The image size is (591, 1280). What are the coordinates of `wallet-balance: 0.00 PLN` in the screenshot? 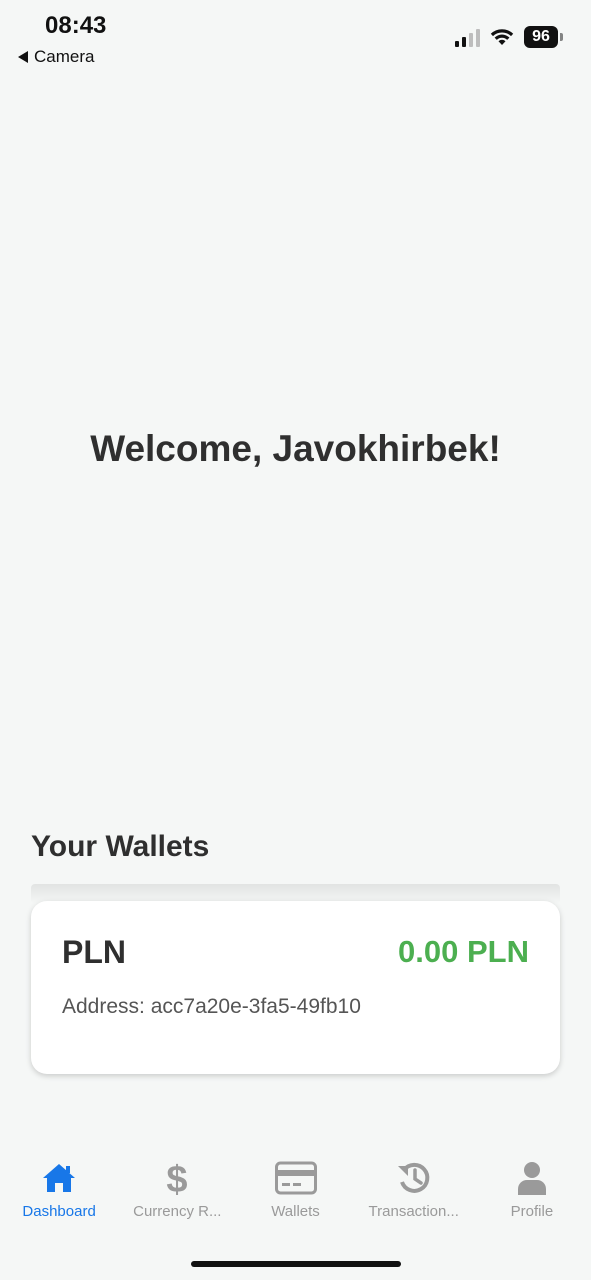 It's located at (463, 951).